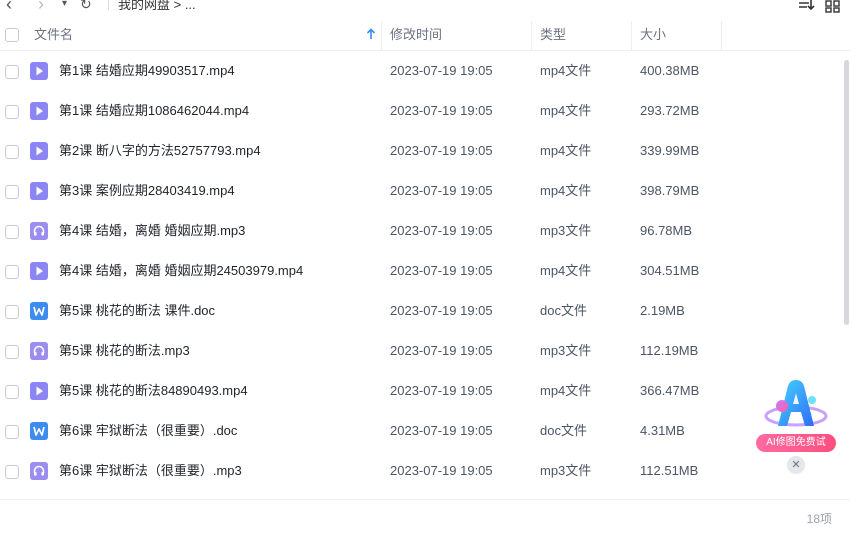 This screenshot has width=850, height=534. Describe the element at coordinates (137, 311) in the screenshot. I see `file-name: 第5课 桃花的断法 课件.doc` at that location.